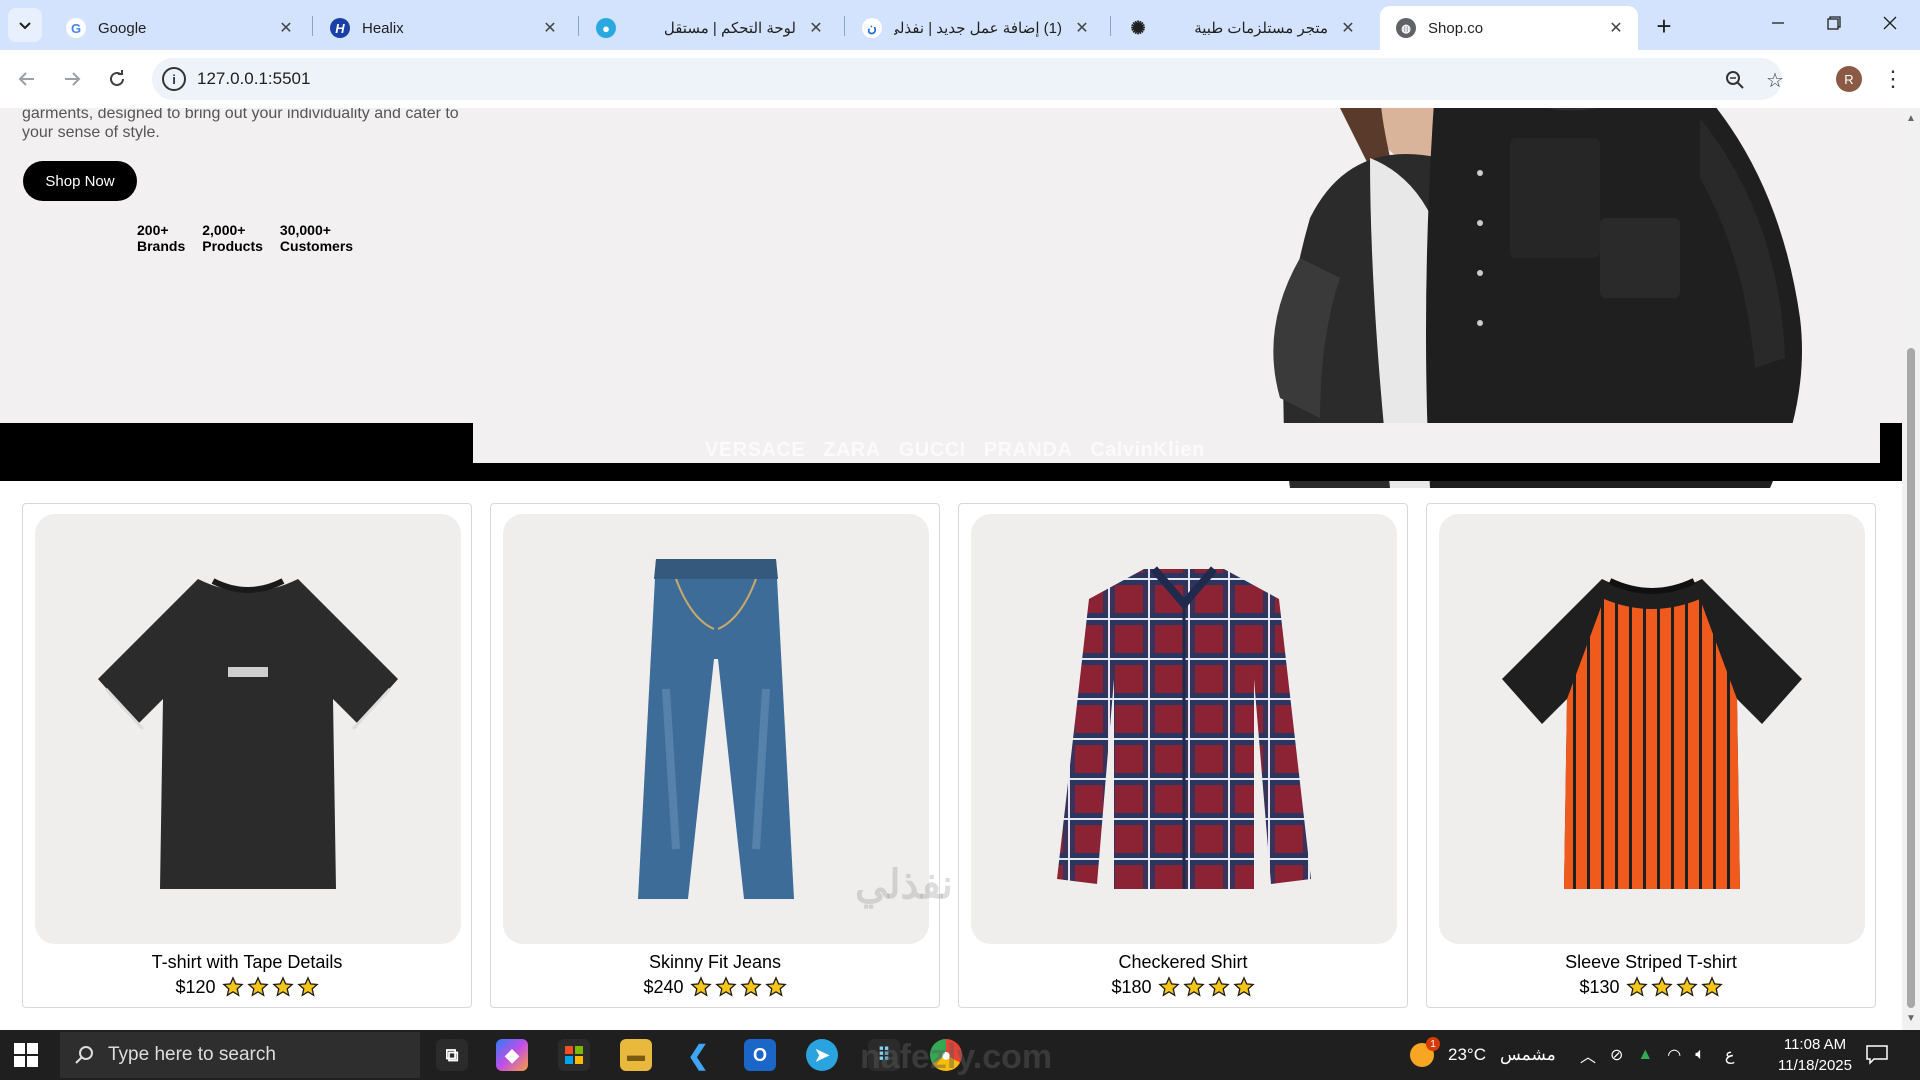 Image resolution: width=1920 pixels, height=1080 pixels. Describe the element at coordinates (698, 1055) in the screenshot. I see `vscode-icon: ❮` at that location.